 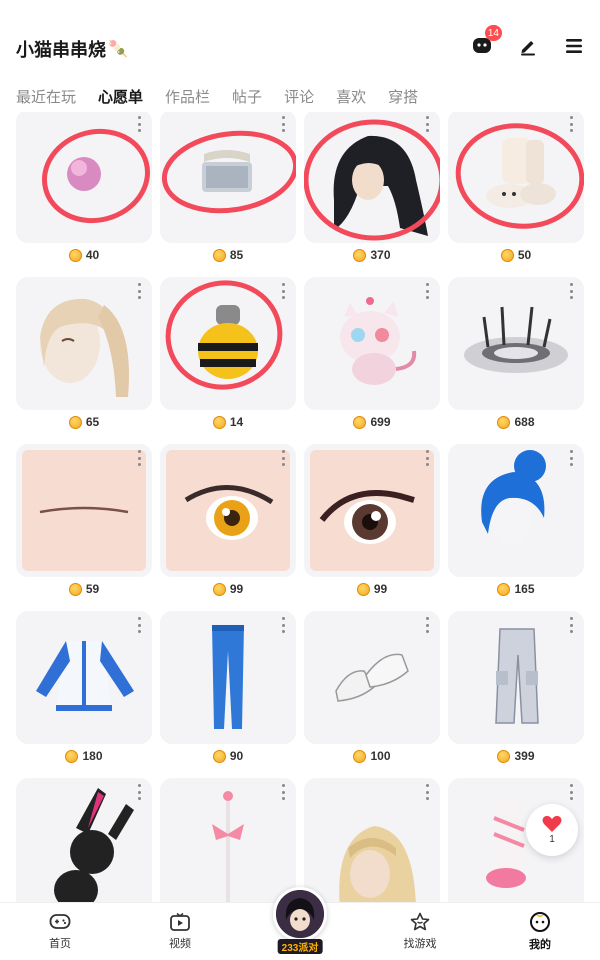 I want to click on wishlist-item: 165, so click(x=516, y=527).